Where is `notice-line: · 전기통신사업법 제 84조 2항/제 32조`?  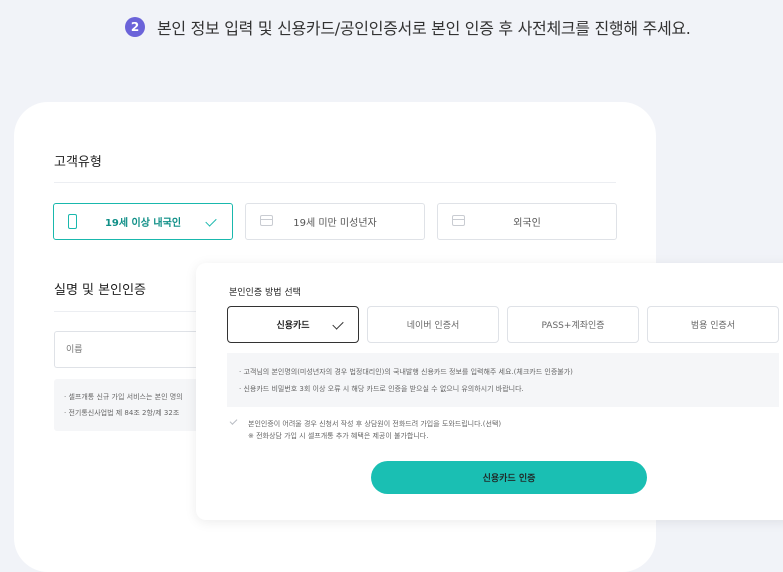
notice-line: · 전기통신사업법 제 84조 2항/제 32조 is located at coordinates (122, 413).